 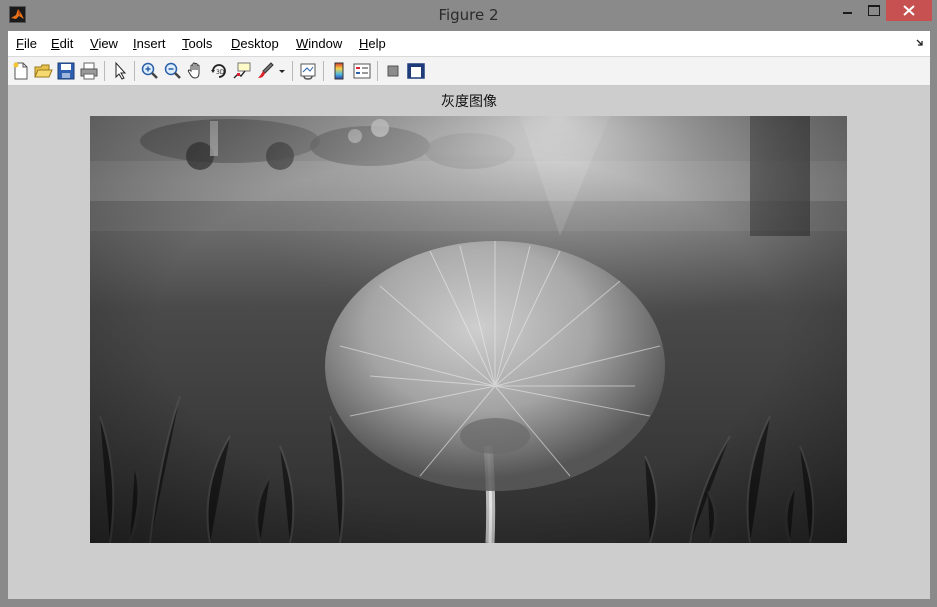 What do you see at coordinates (62, 43) in the screenshot?
I see `menu-edit: Edit` at bounding box center [62, 43].